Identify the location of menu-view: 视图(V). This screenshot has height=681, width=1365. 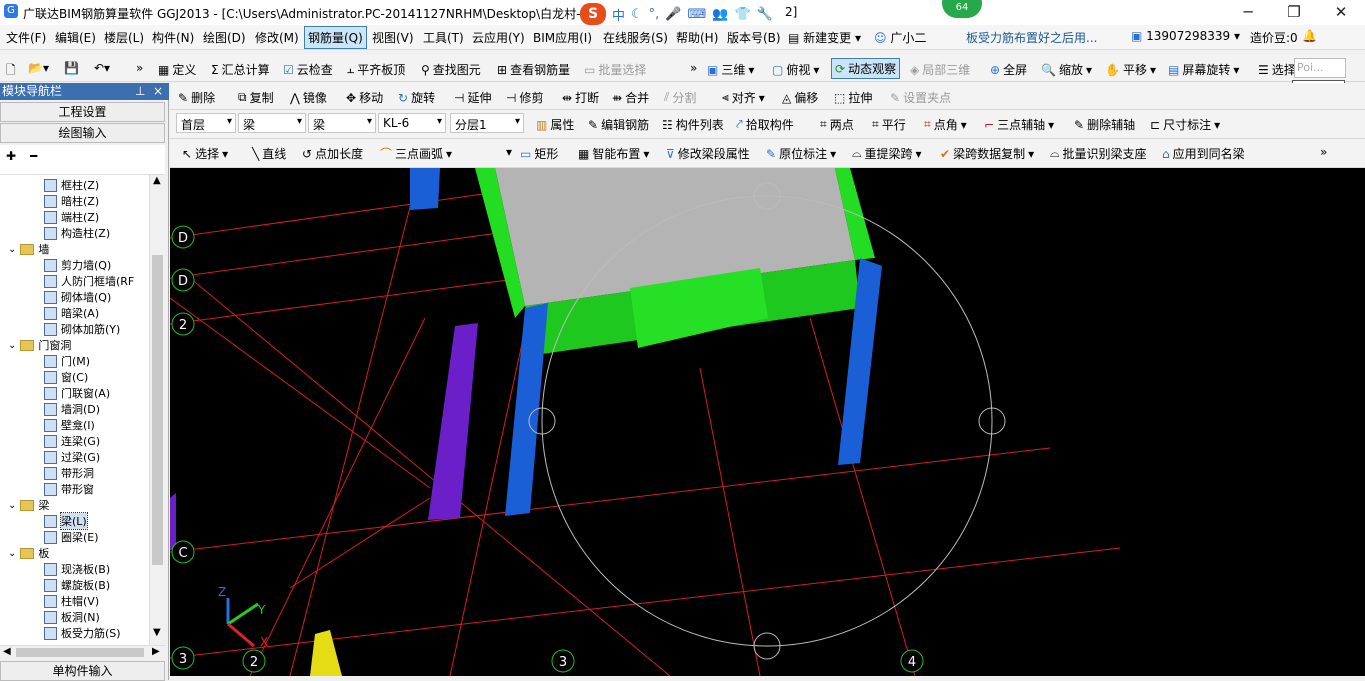
(393, 37).